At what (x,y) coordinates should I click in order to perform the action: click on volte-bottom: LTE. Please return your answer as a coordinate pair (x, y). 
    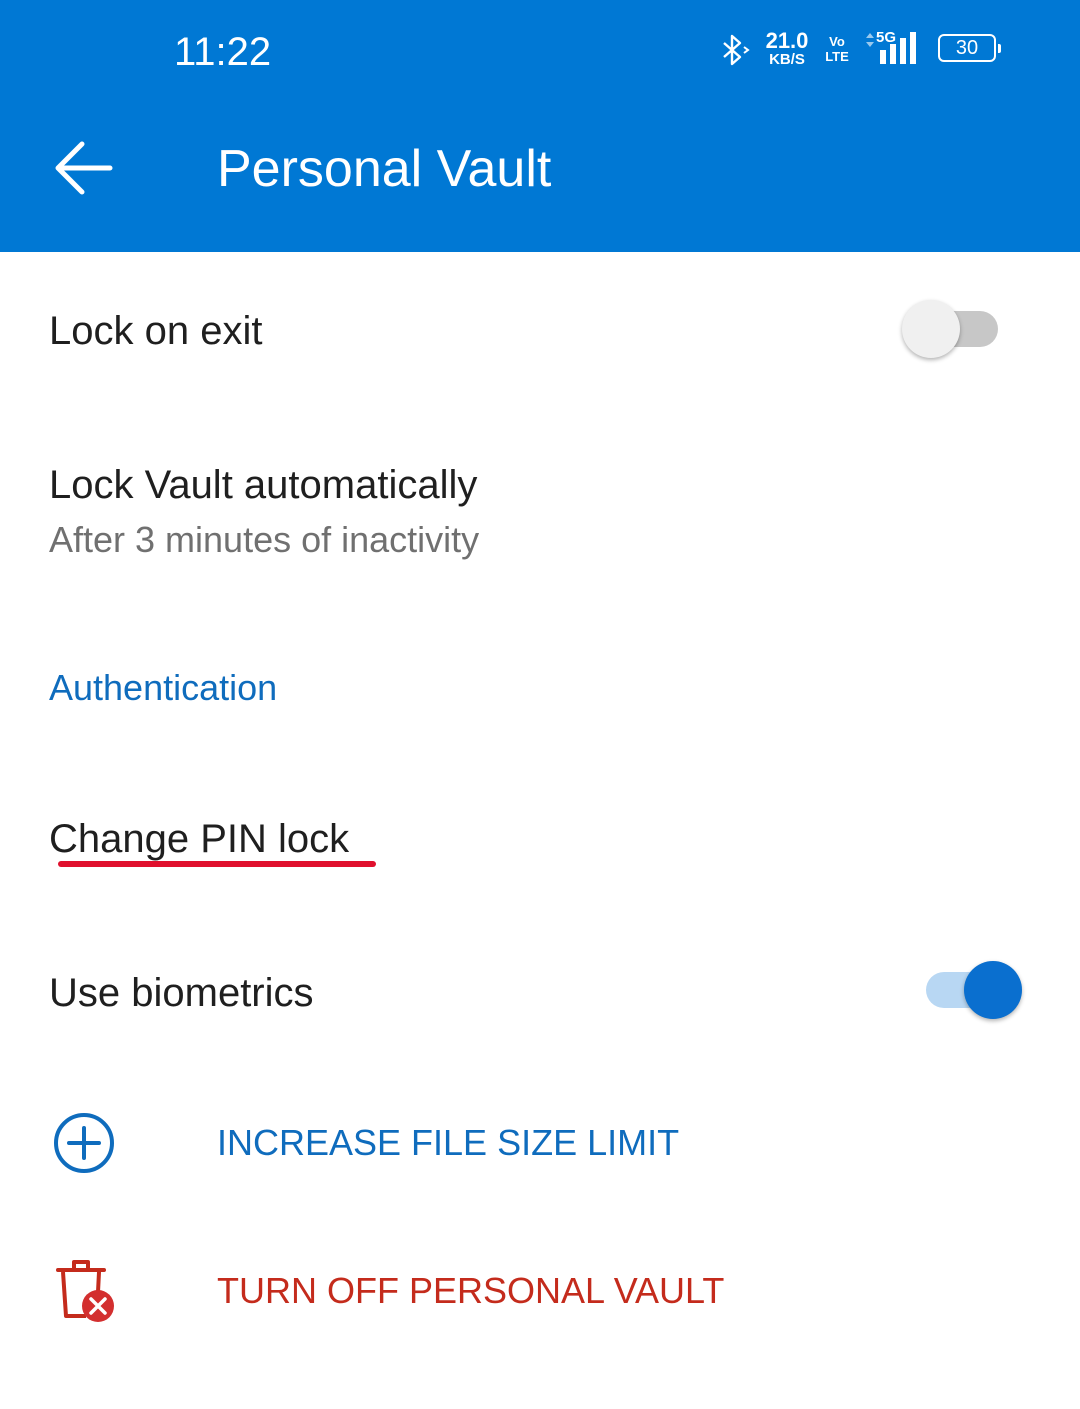
    Looking at the image, I should click on (837, 56).